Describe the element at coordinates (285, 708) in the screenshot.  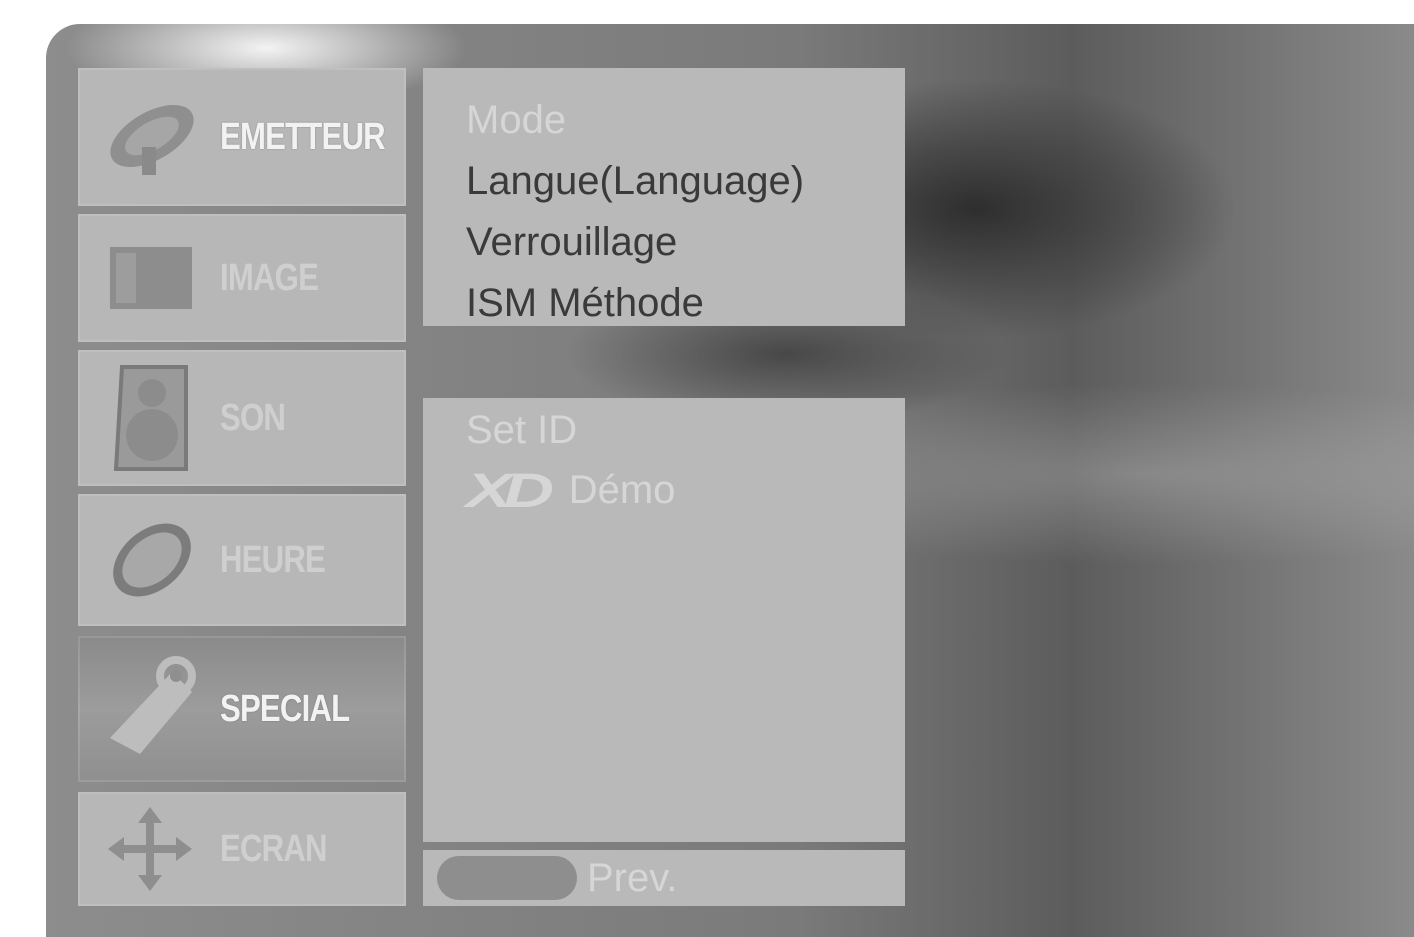
I see `sidebar-item-label: SPECIAL` at that location.